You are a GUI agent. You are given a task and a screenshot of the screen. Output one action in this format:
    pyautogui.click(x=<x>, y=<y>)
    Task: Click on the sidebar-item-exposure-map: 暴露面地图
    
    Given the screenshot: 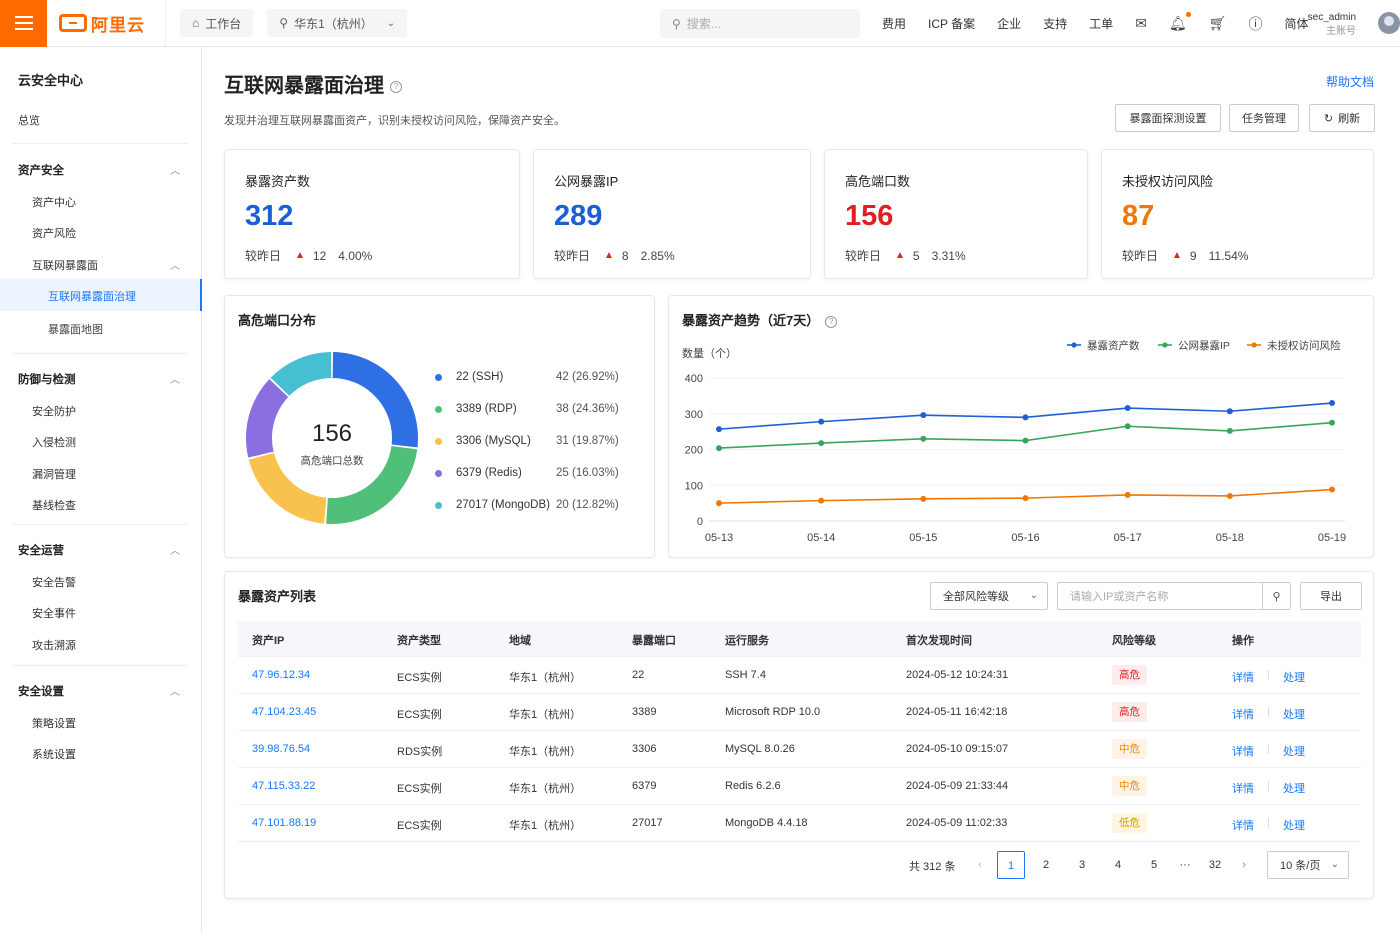 What is the action you would take?
    pyautogui.click(x=75, y=329)
    